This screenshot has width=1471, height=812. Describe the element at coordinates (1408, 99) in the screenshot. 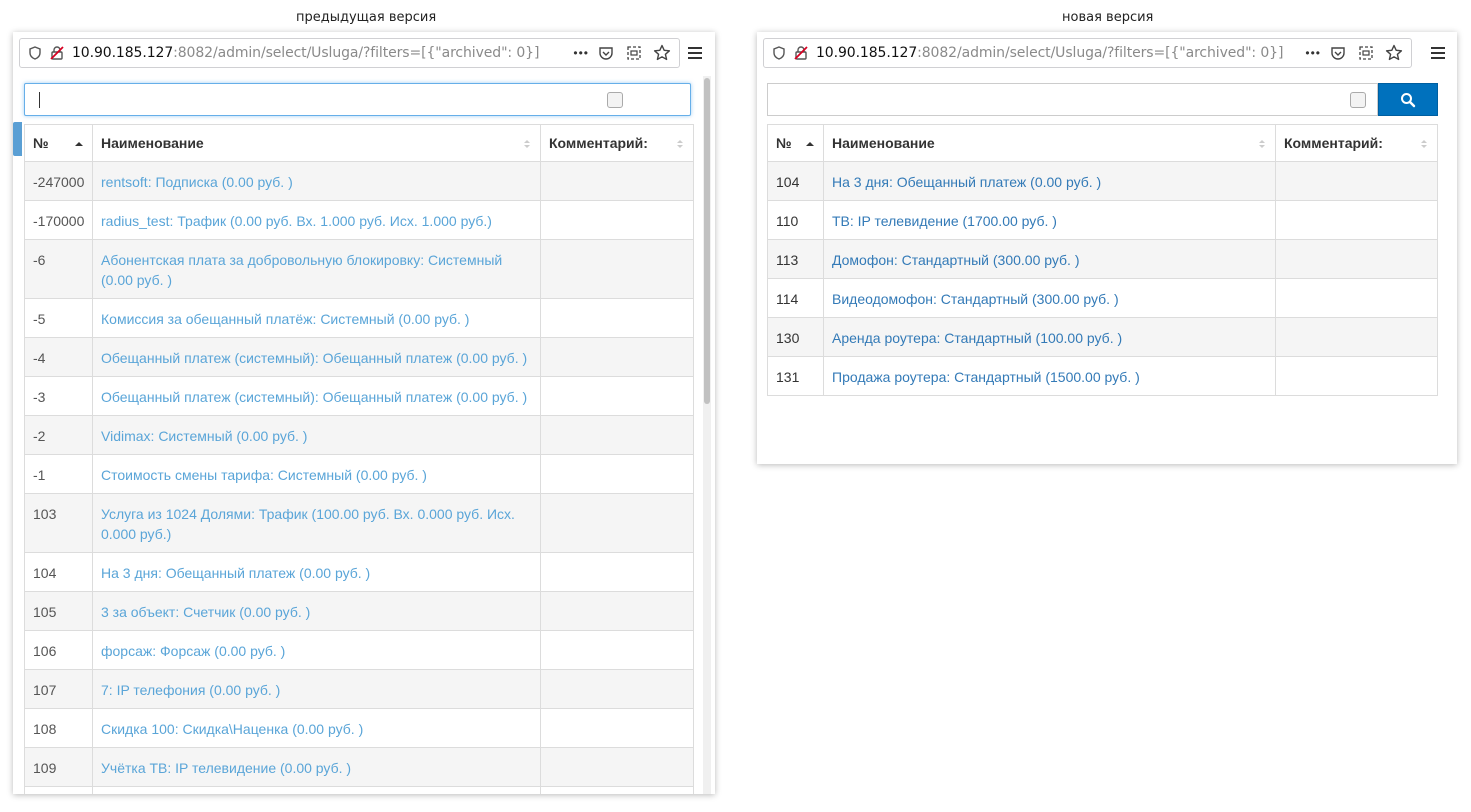

I see `search-button` at that location.